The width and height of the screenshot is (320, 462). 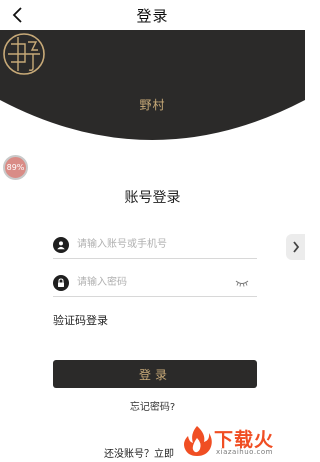 I want to click on watermark-url: xiazaihuo.com, so click(x=244, y=452).